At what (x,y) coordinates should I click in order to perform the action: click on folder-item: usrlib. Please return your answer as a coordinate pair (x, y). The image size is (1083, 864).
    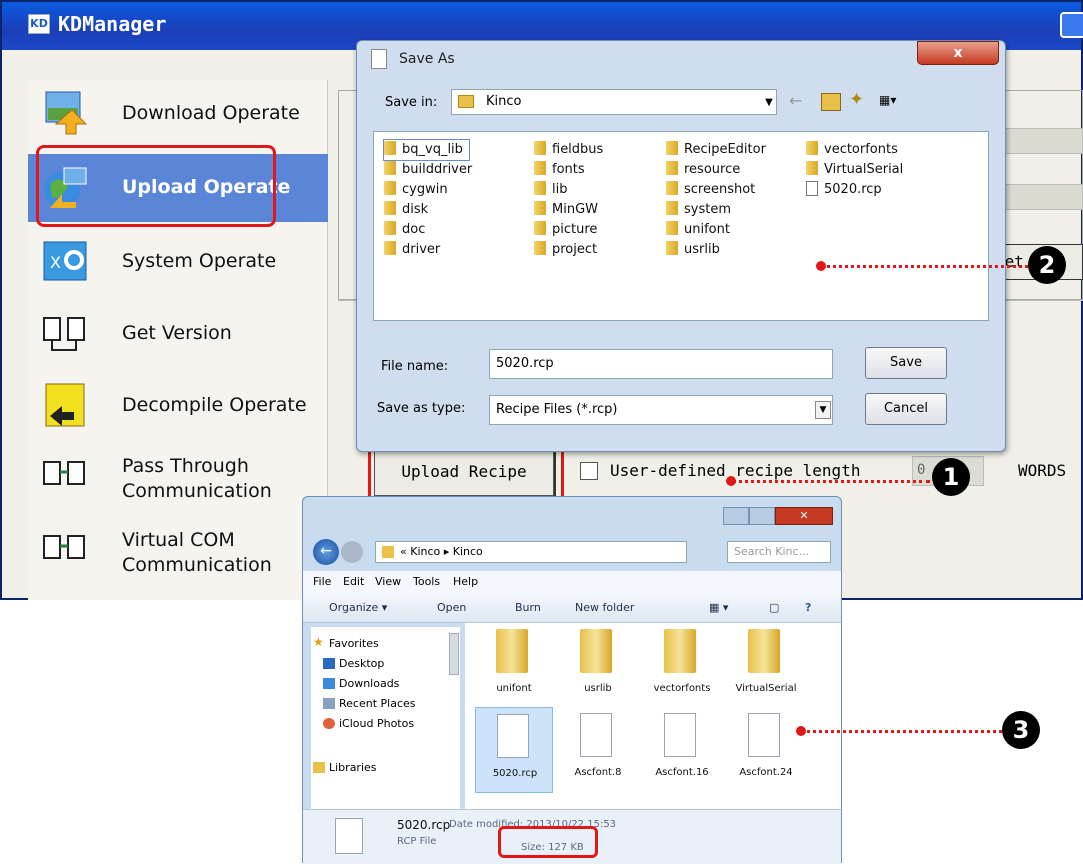
    Looking at the image, I should click on (693, 250).